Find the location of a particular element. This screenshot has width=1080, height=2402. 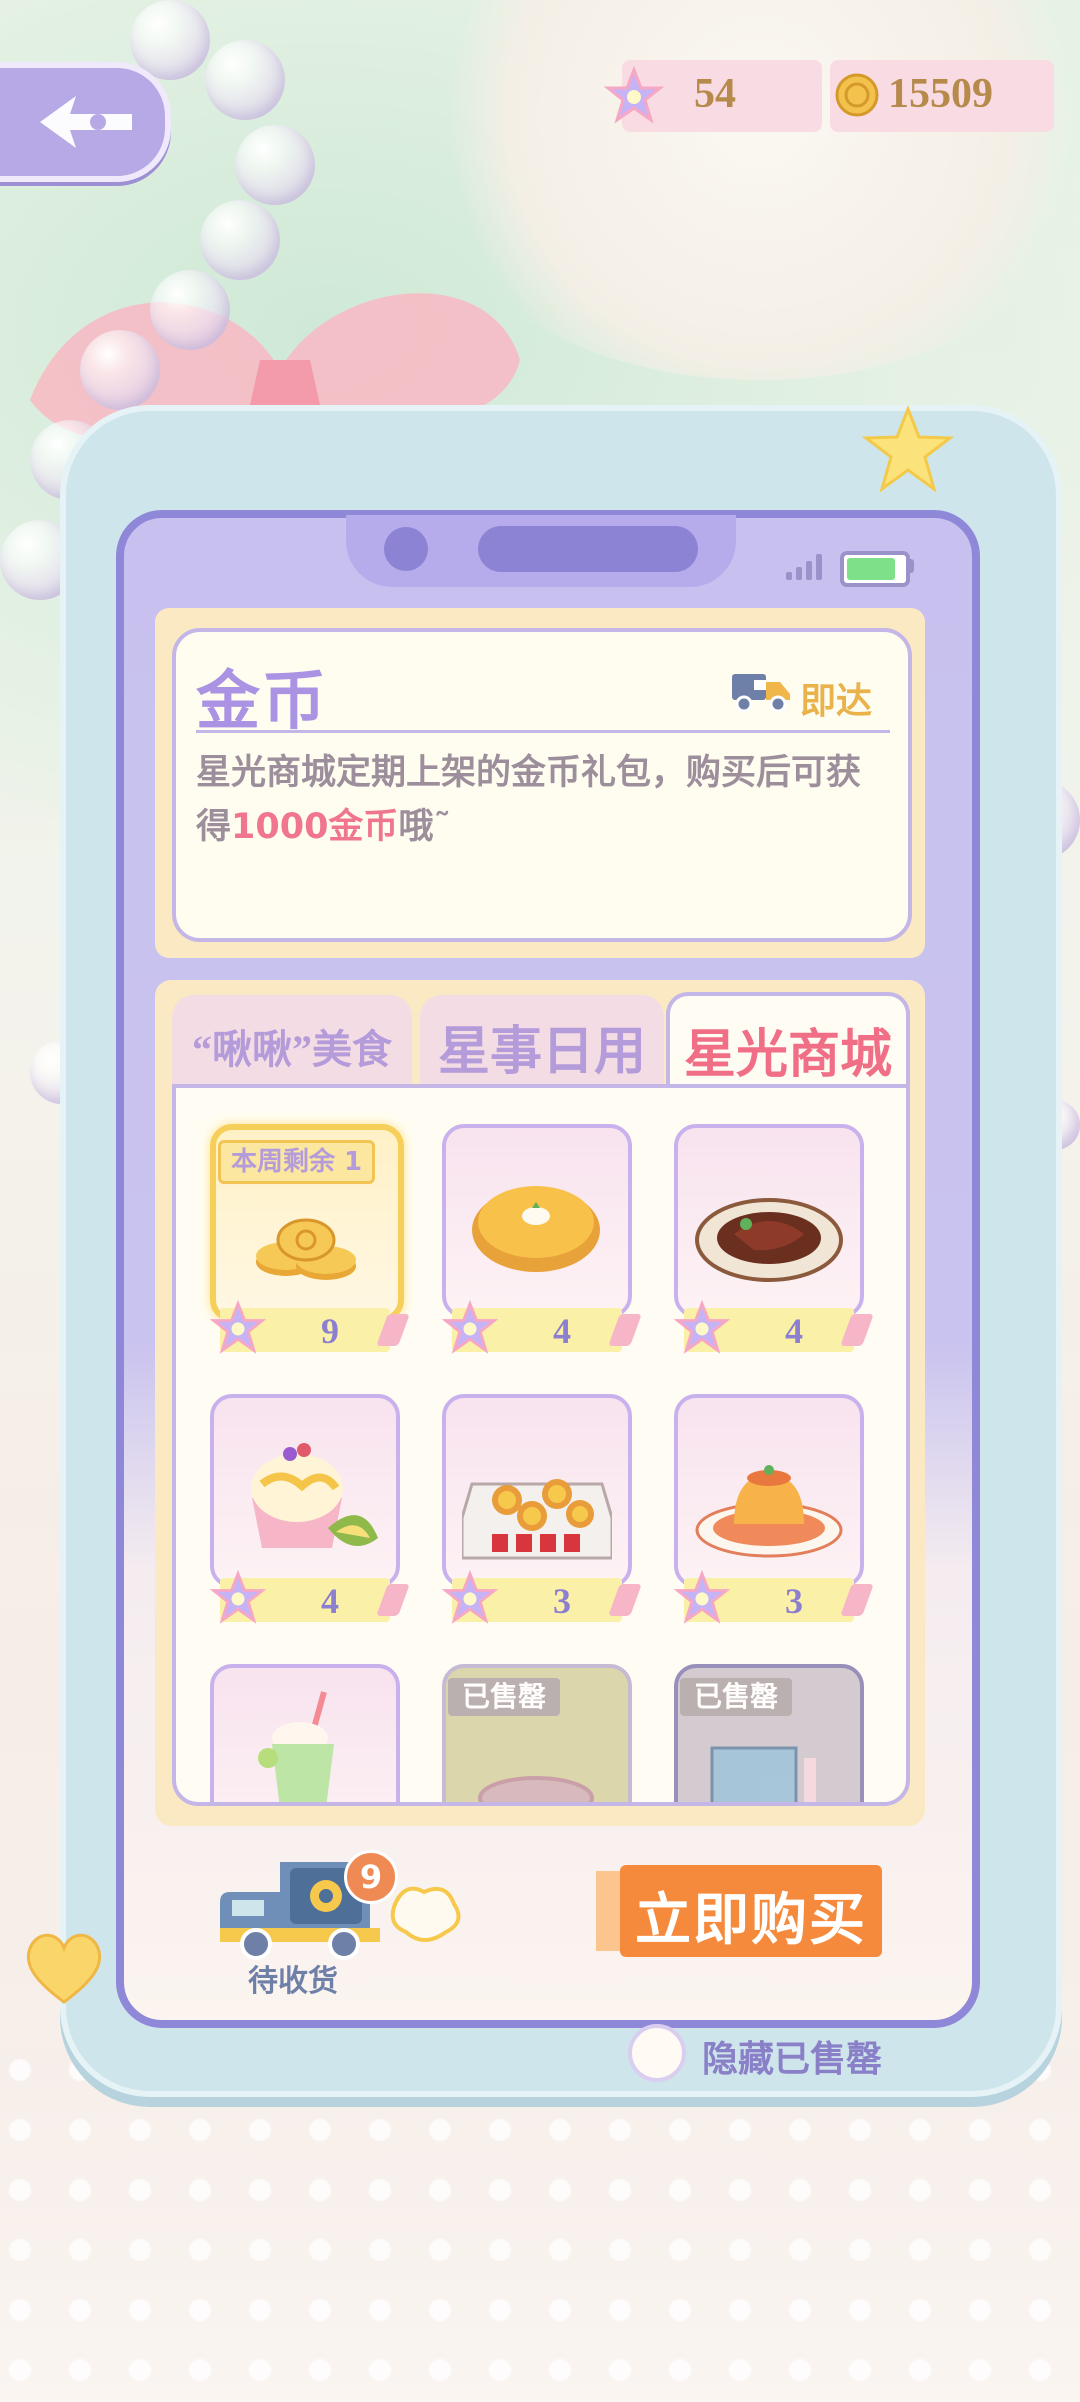

notch-speaker is located at coordinates (588, 549).